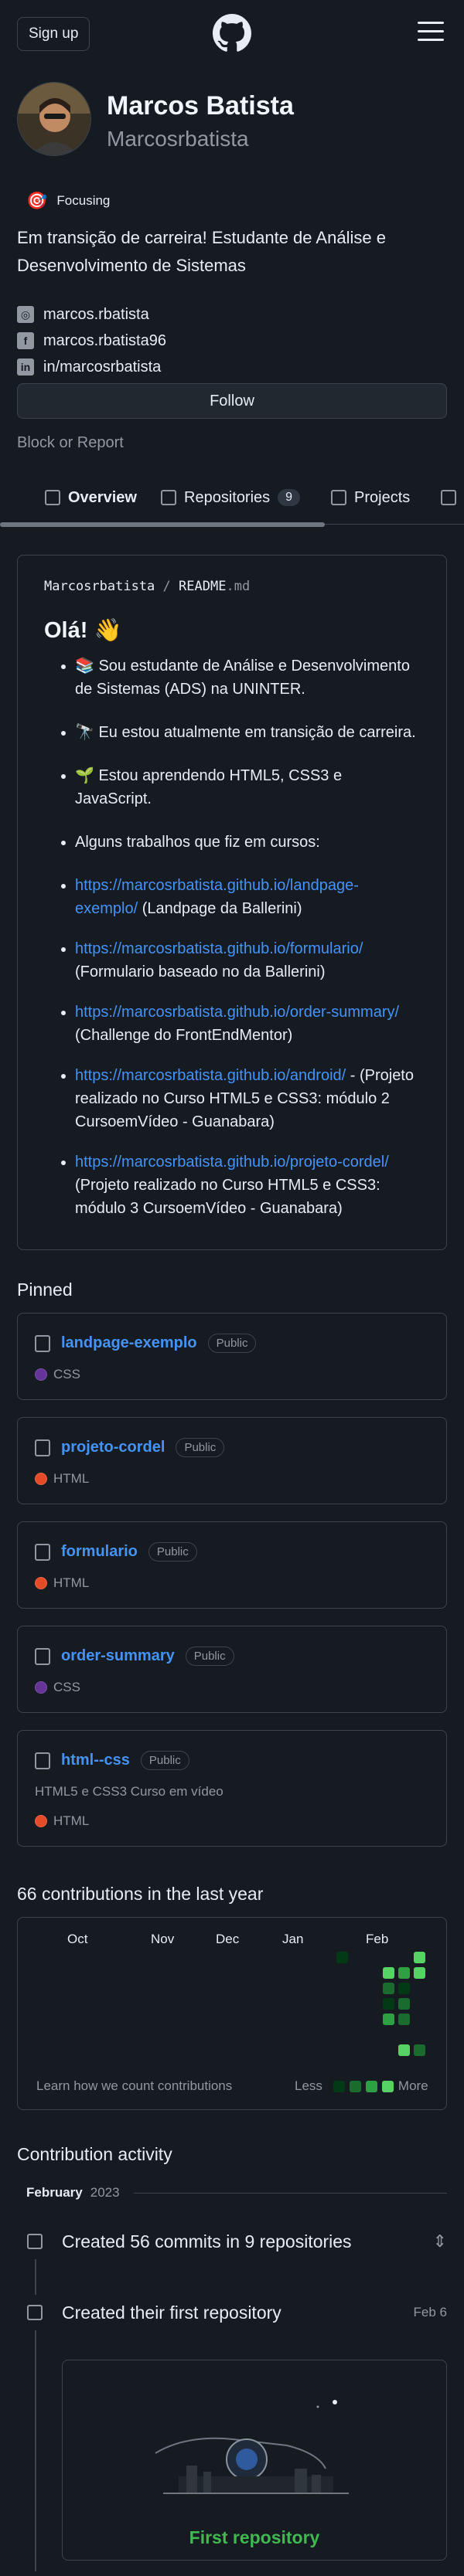 This screenshot has width=464, height=2576. What do you see at coordinates (178, 139) in the screenshot?
I see `profile-username: Marcosrbatista` at bounding box center [178, 139].